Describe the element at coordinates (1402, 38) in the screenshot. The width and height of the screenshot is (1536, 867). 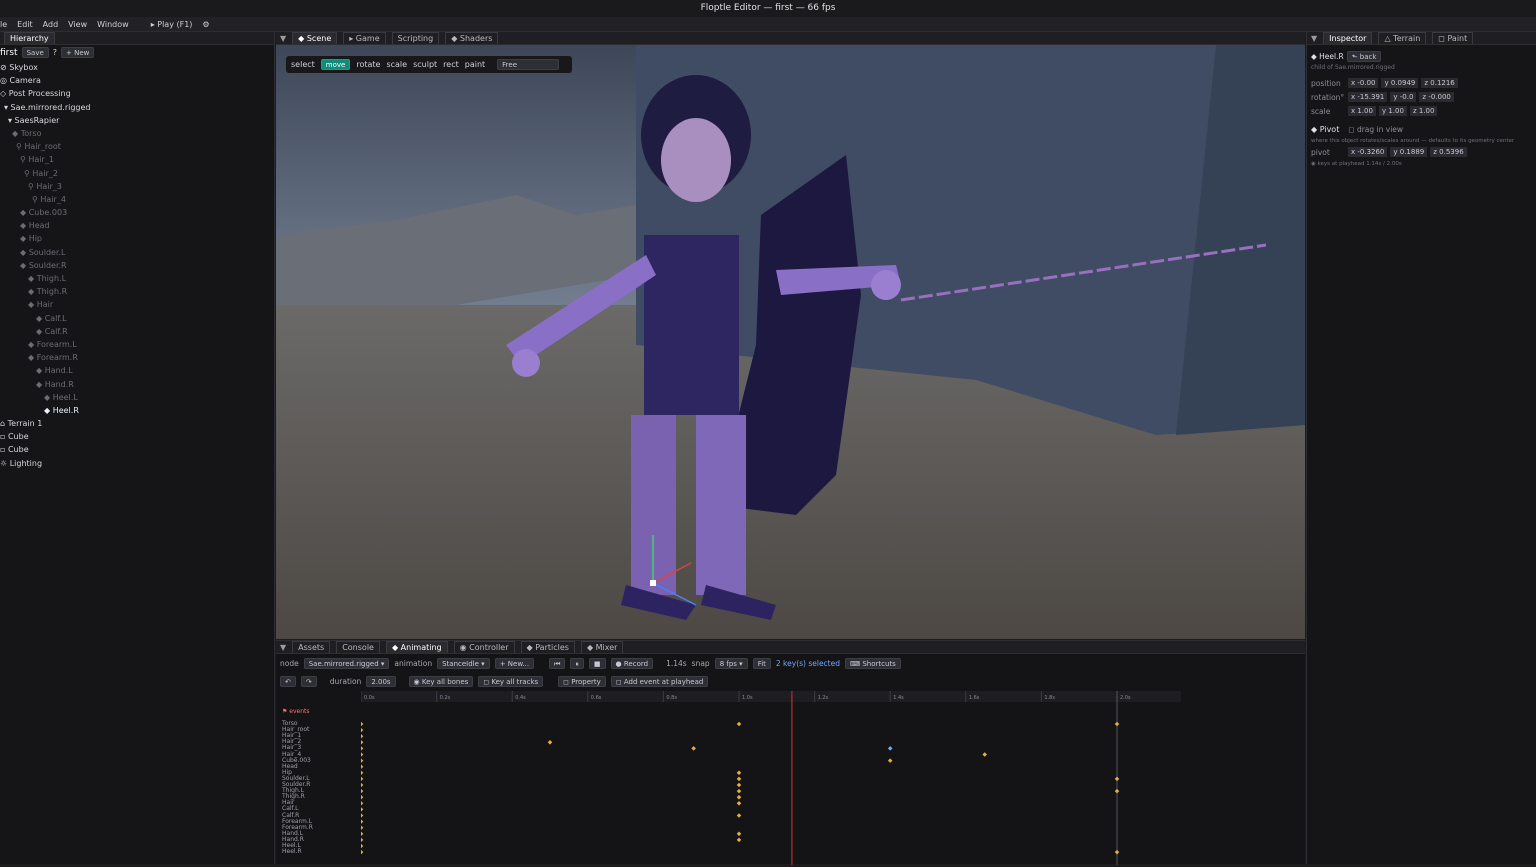
I see `tab-terrain: △ Terrain` at that location.